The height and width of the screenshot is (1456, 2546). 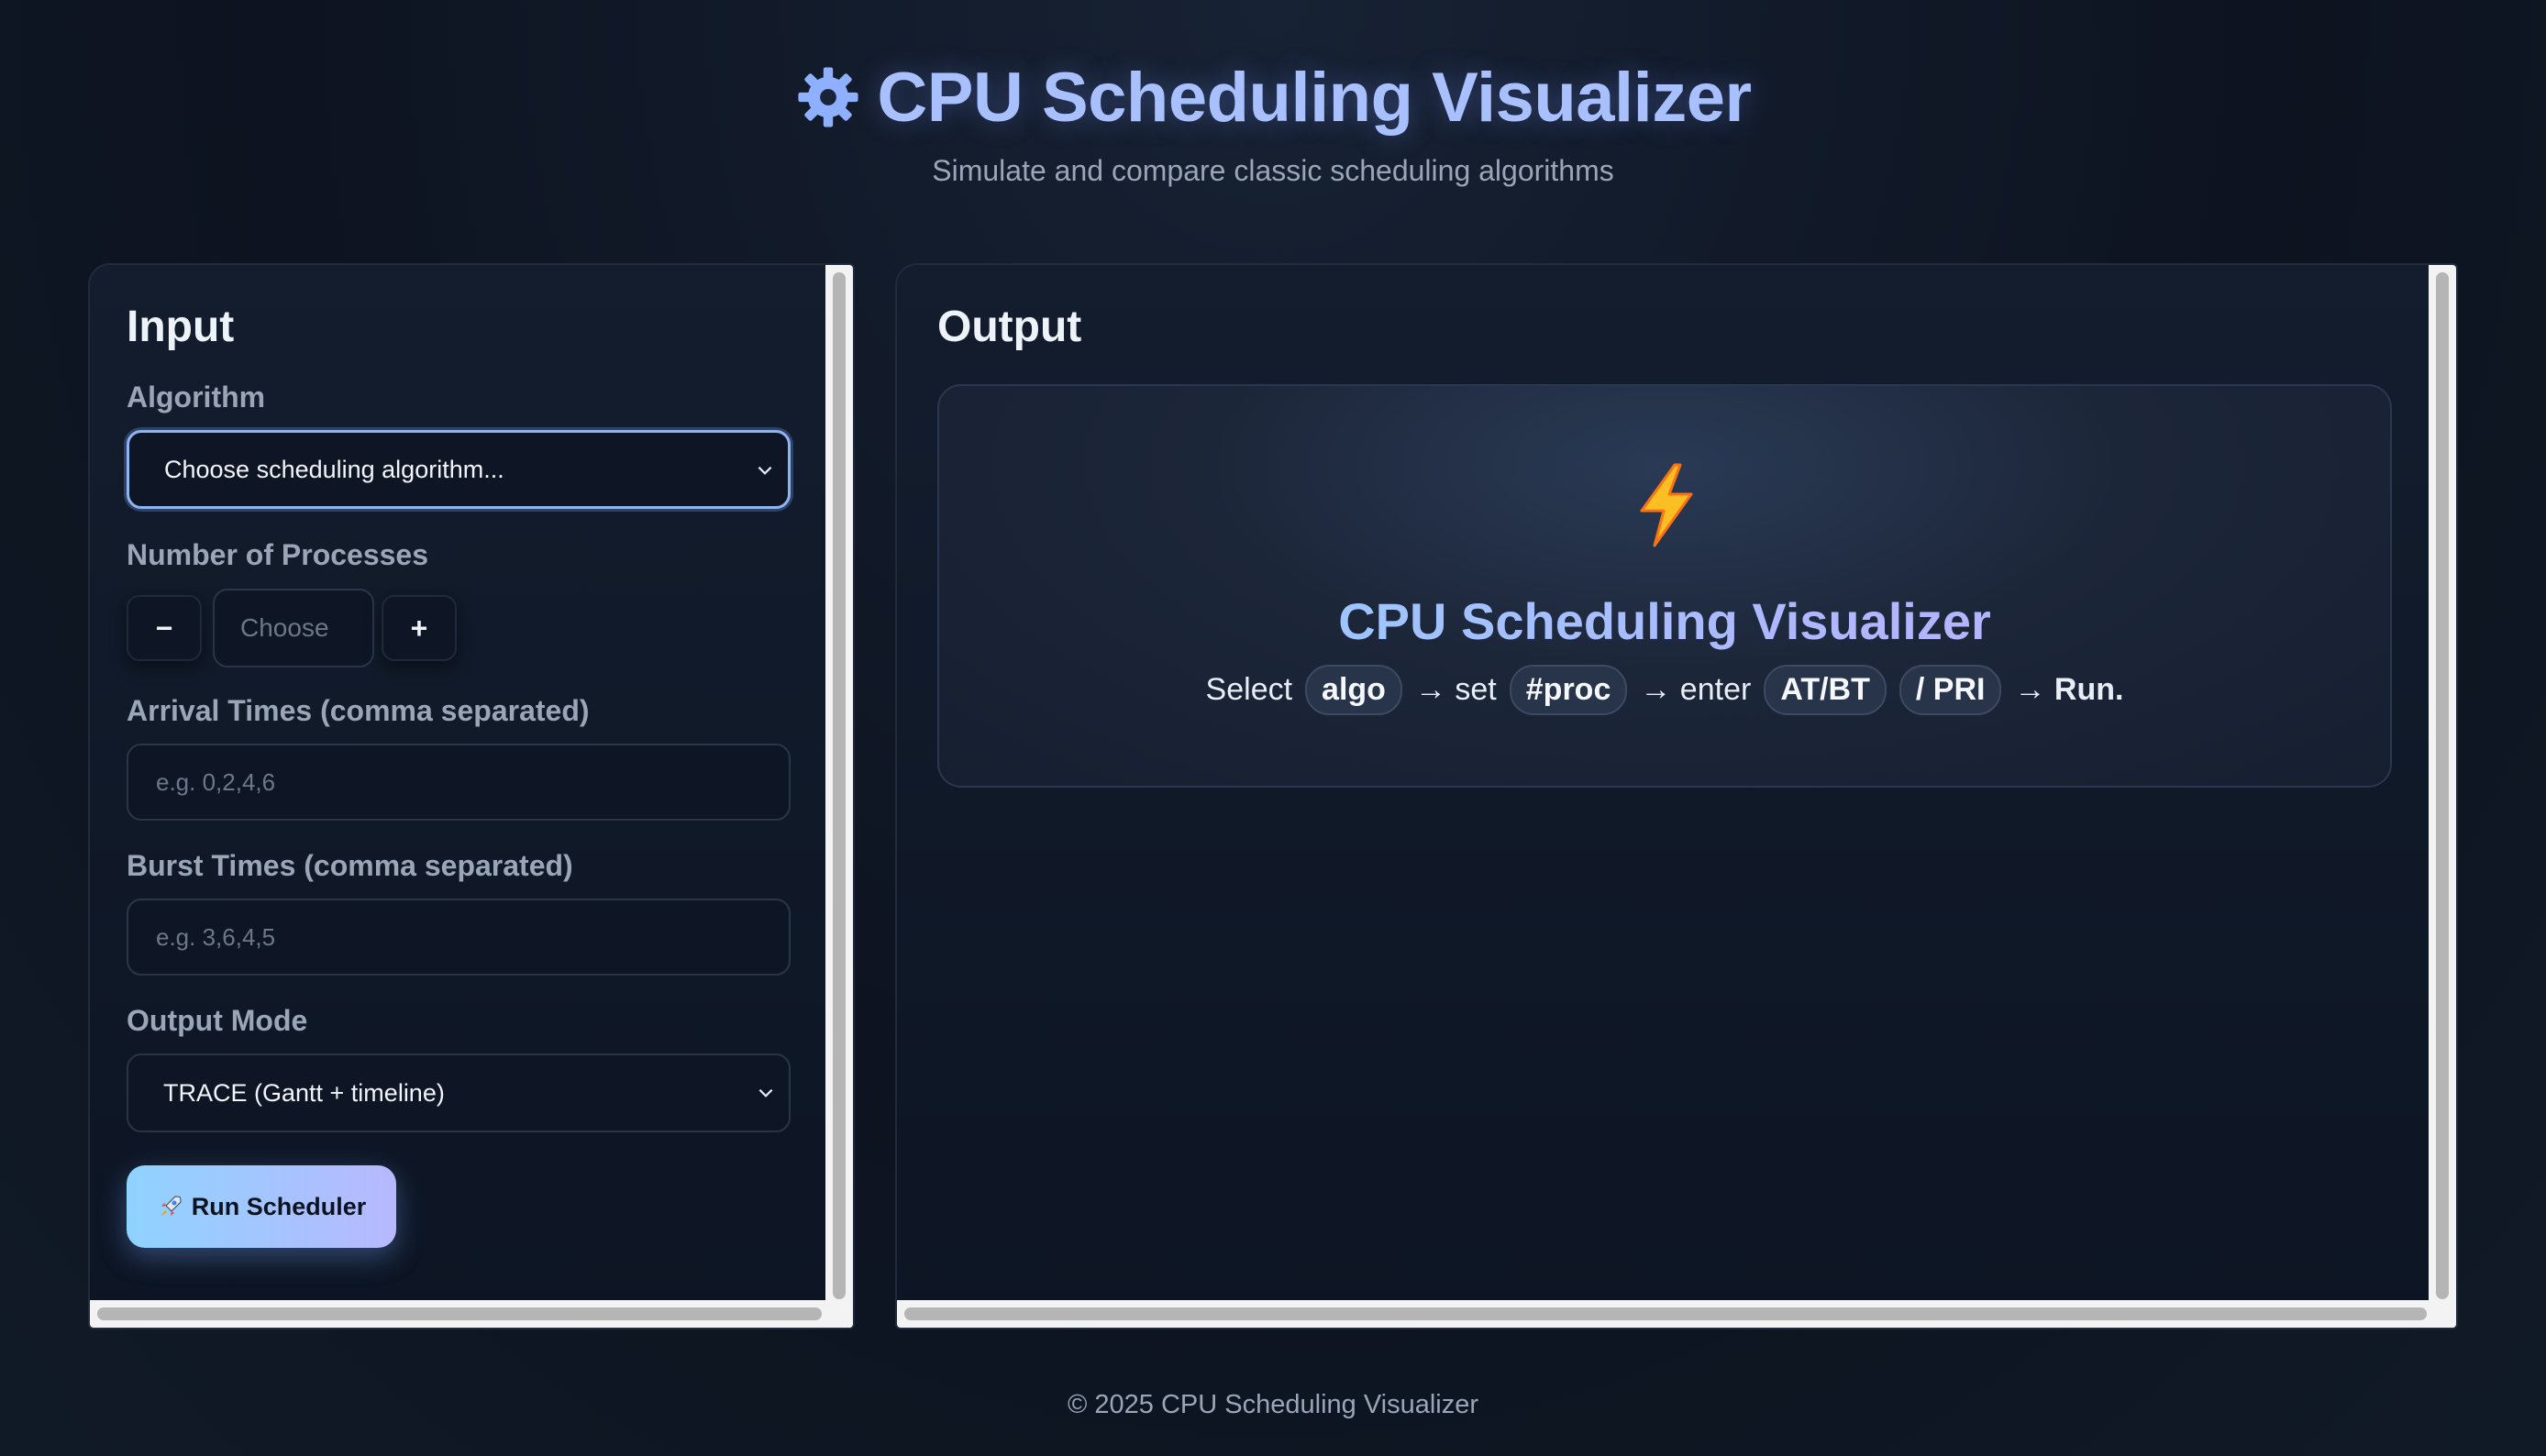 What do you see at coordinates (165, 628) in the screenshot?
I see `decrement-button: −` at bounding box center [165, 628].